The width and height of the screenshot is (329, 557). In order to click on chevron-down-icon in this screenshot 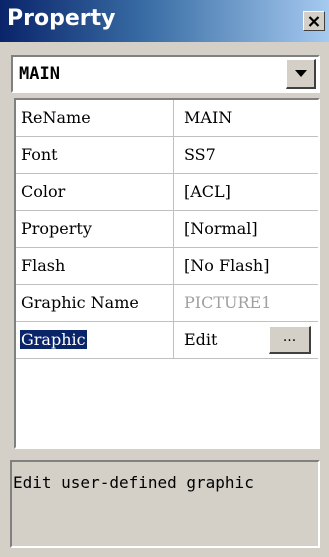, I will do `click(300, 73)`.